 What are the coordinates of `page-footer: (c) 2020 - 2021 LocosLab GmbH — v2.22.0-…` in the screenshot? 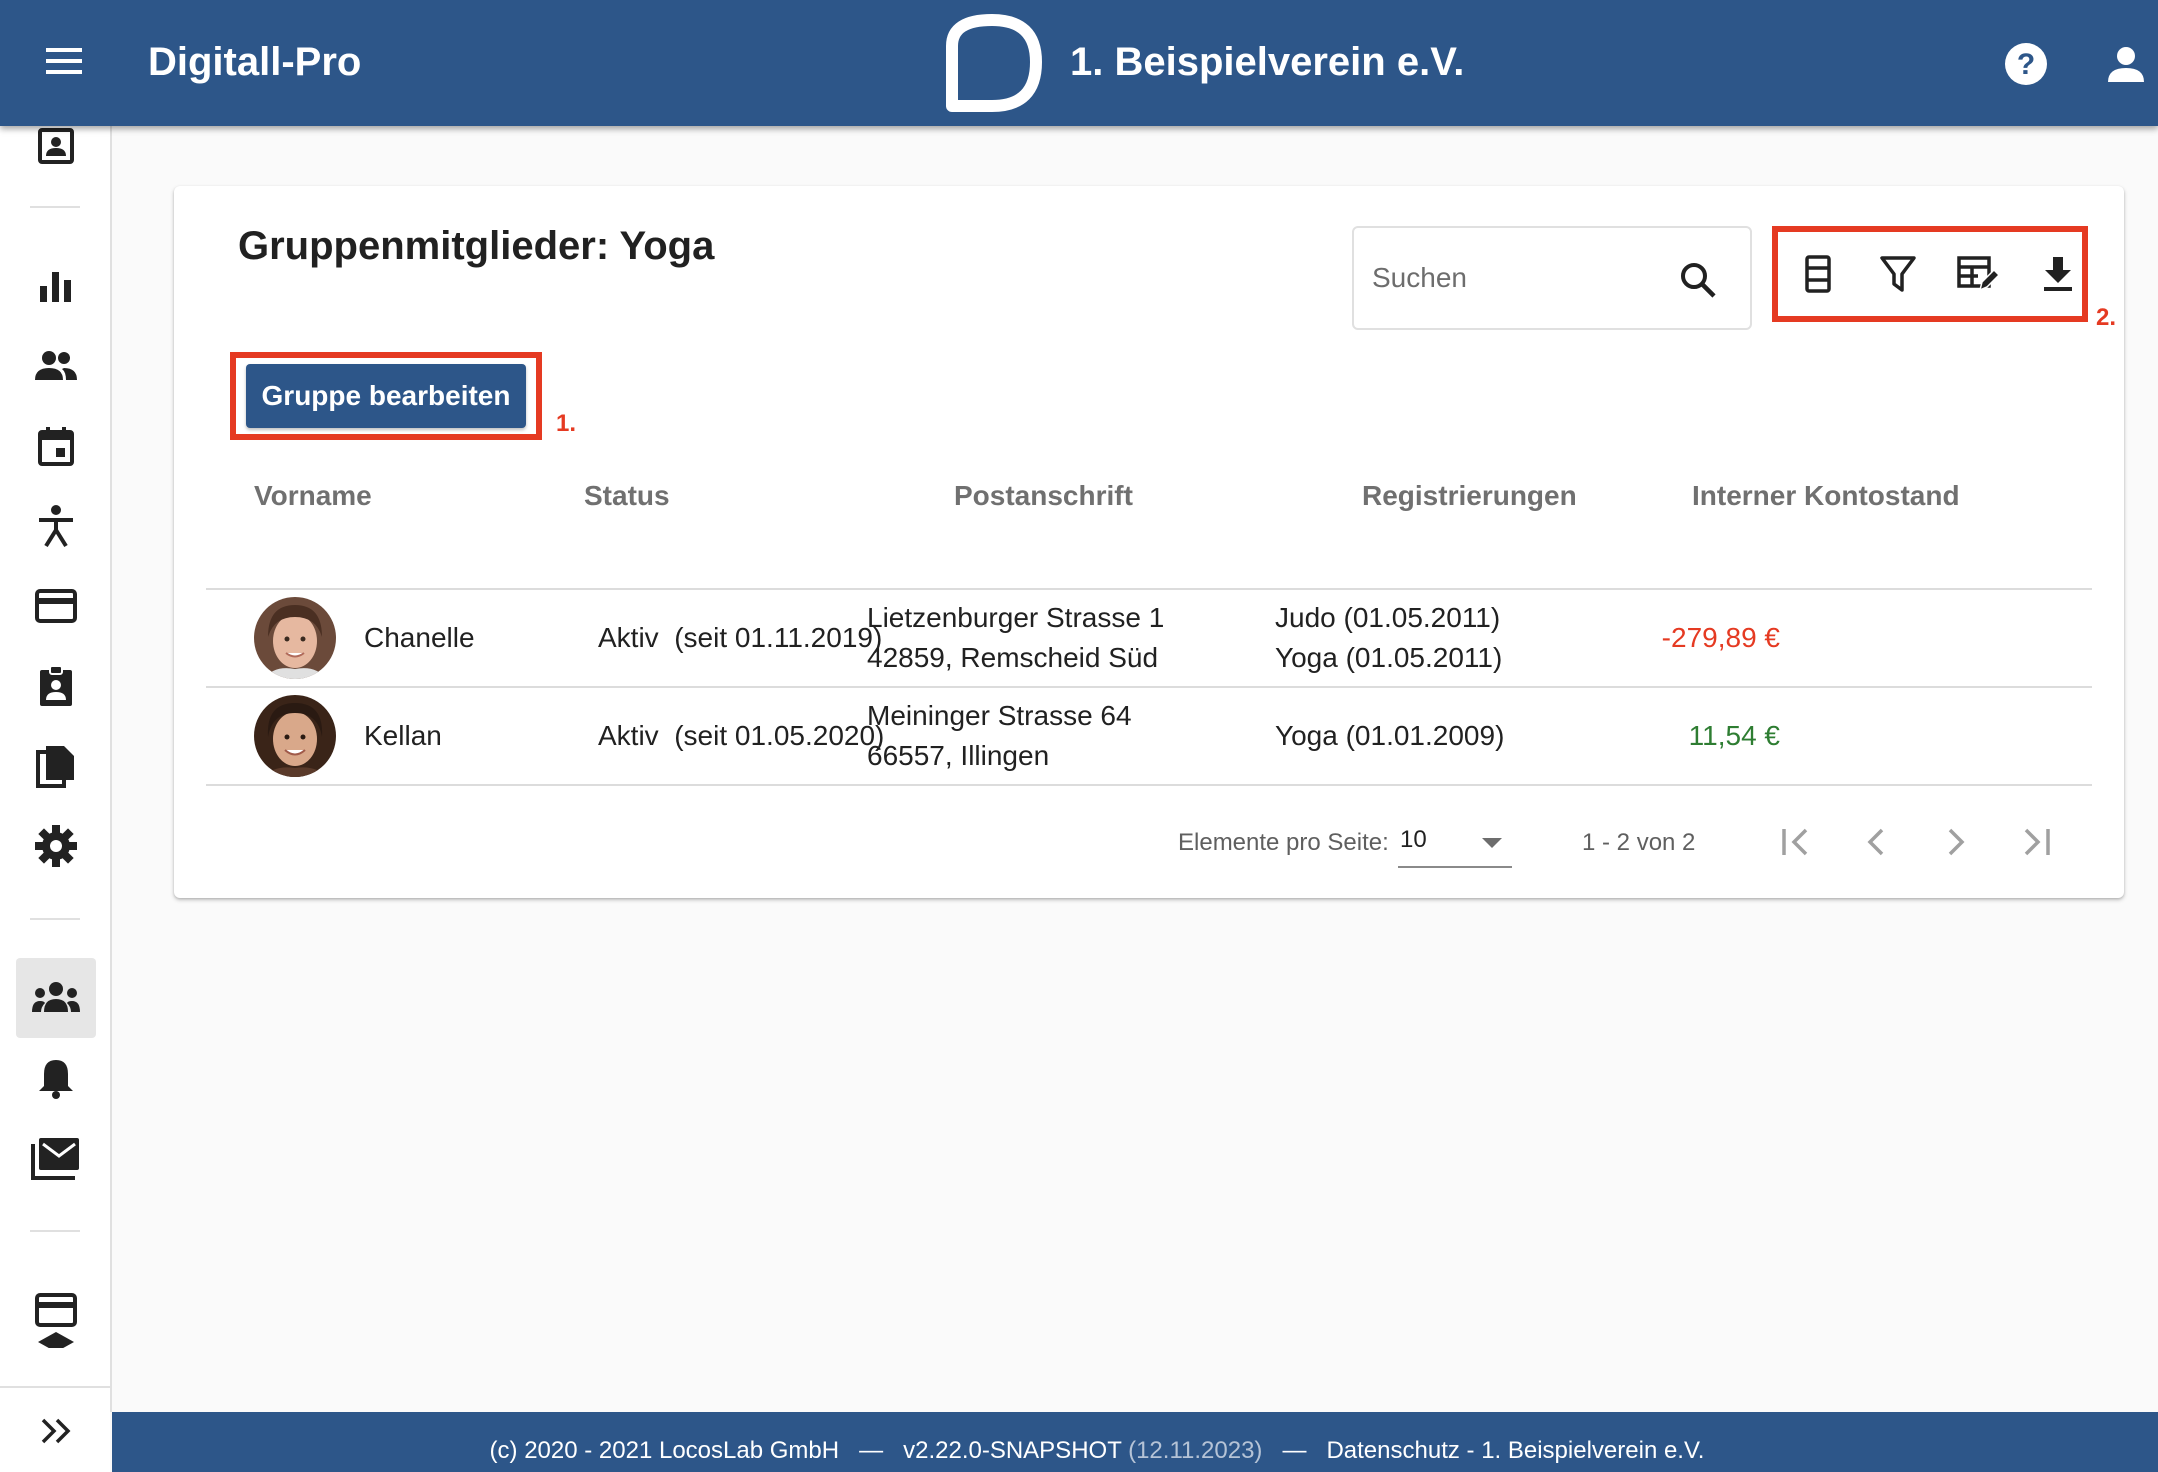 It's located at (1135, 1442).